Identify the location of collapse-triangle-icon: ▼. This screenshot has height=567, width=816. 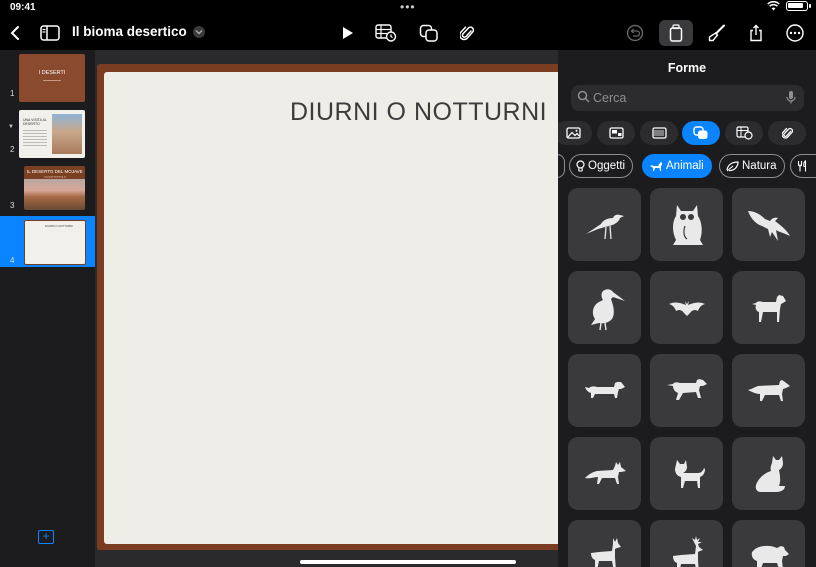
(11, 127).